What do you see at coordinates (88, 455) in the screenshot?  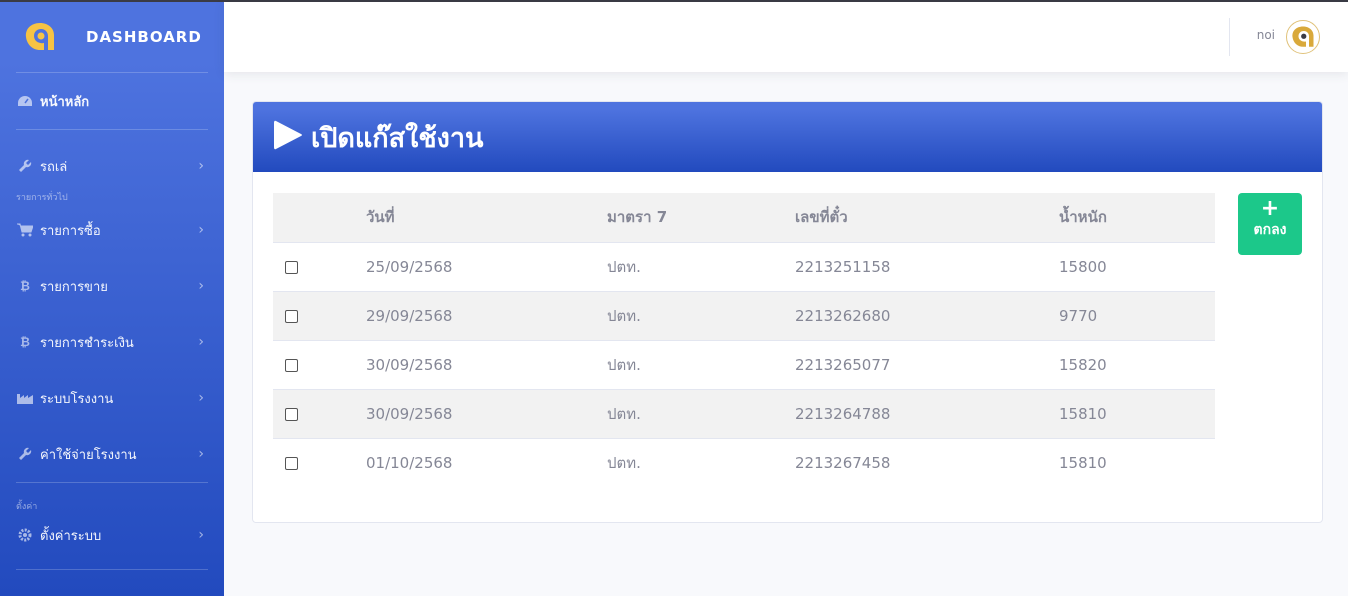 I see `sidebar-item-label: ค่าใช้จ่ายโรงงาน` at bounding box center [88, 455].